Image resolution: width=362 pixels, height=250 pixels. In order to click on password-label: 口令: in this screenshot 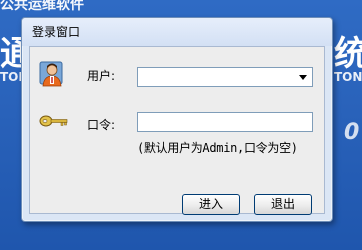, I will do `click(101, 125)`.